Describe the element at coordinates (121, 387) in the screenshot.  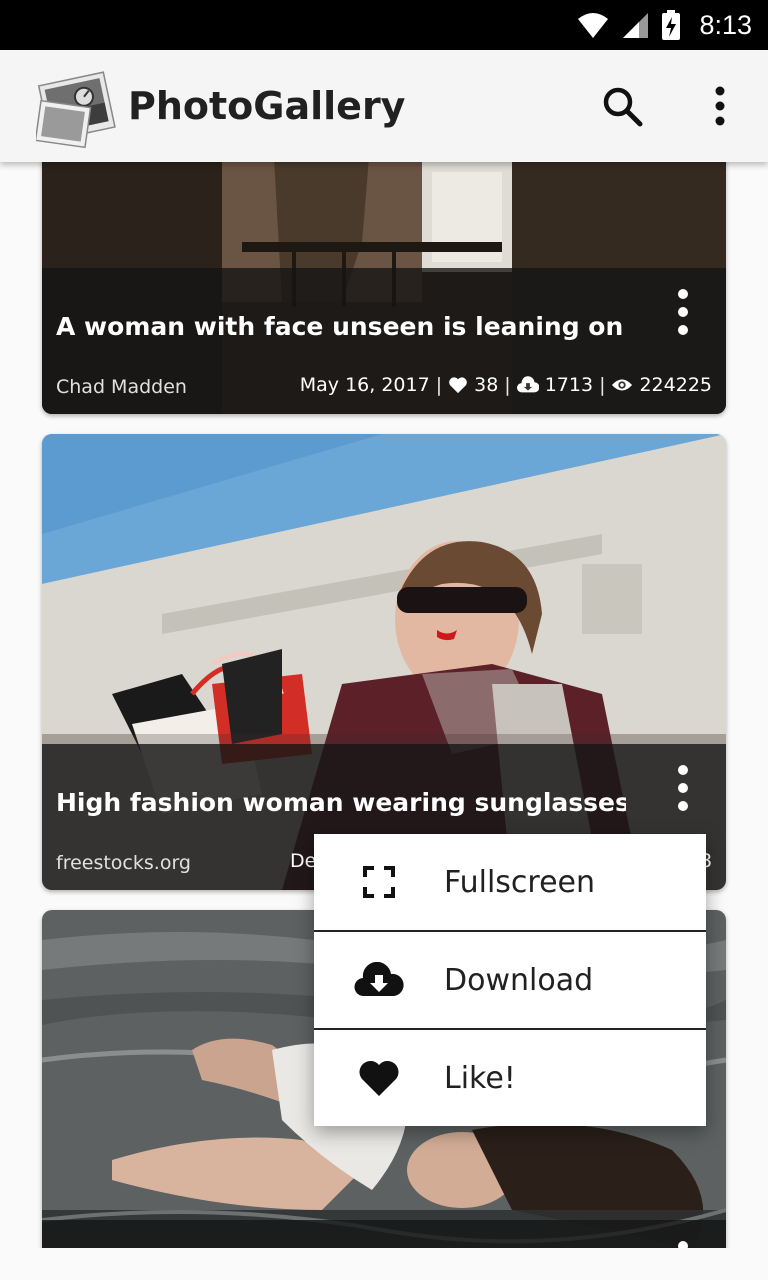
I see `card-author: Chad Madden` at that location.